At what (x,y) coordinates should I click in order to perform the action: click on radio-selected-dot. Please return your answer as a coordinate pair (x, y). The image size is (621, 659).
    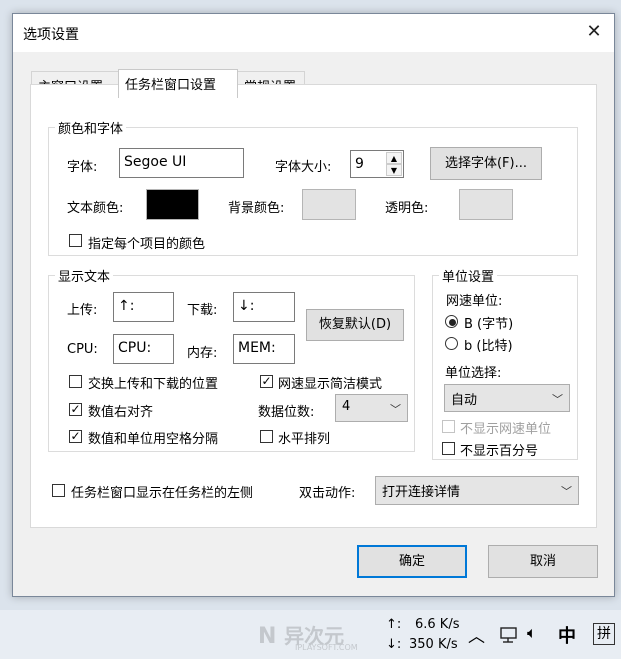
    Looking at the image, I should click on (452, 322).